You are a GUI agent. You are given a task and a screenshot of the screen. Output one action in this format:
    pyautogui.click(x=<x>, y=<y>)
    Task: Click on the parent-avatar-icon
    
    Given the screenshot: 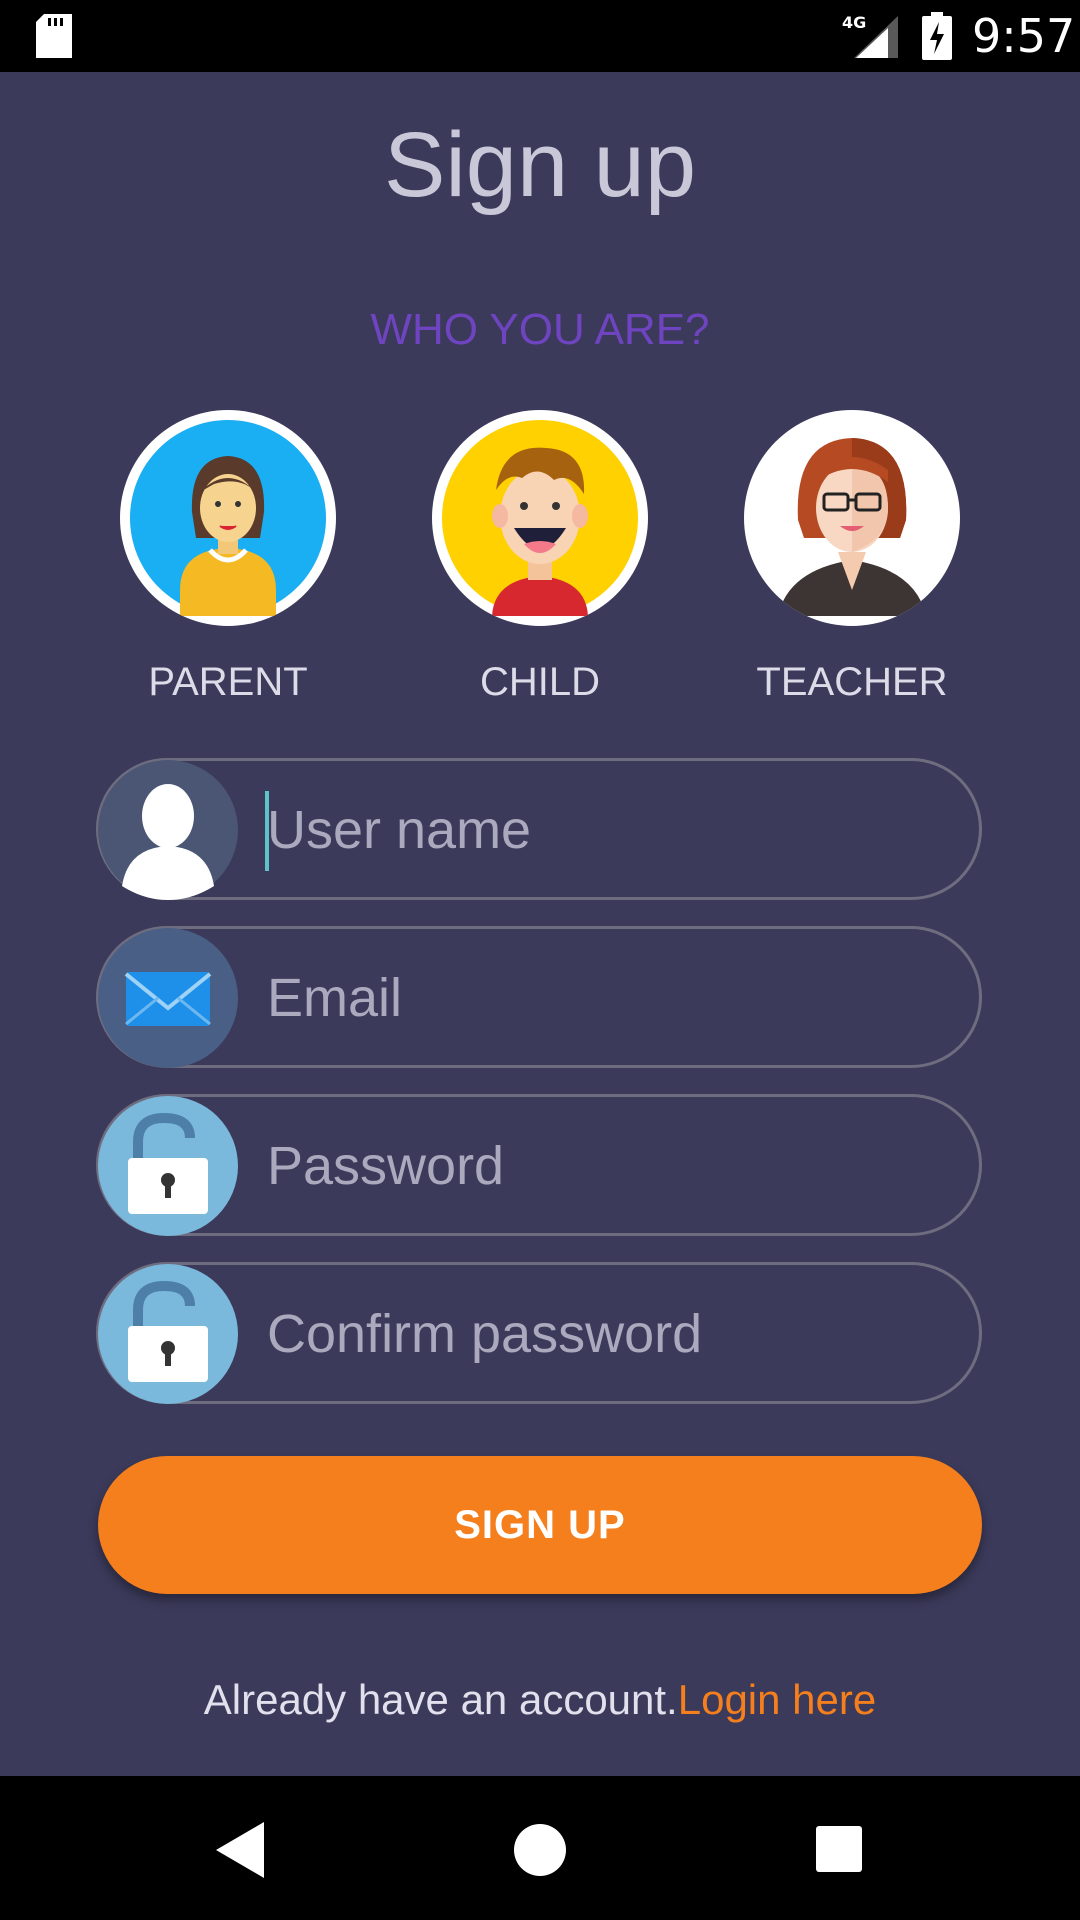 What is the action you would take?
    pyautogui.click(x=228, y=518)
    